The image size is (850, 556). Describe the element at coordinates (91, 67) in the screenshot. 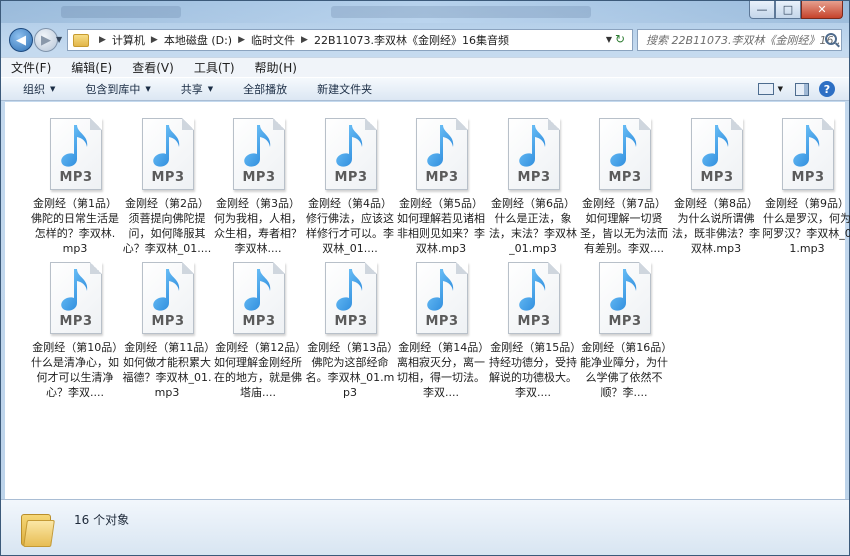

I see `menu-edit: 编辑(E)` at that location.